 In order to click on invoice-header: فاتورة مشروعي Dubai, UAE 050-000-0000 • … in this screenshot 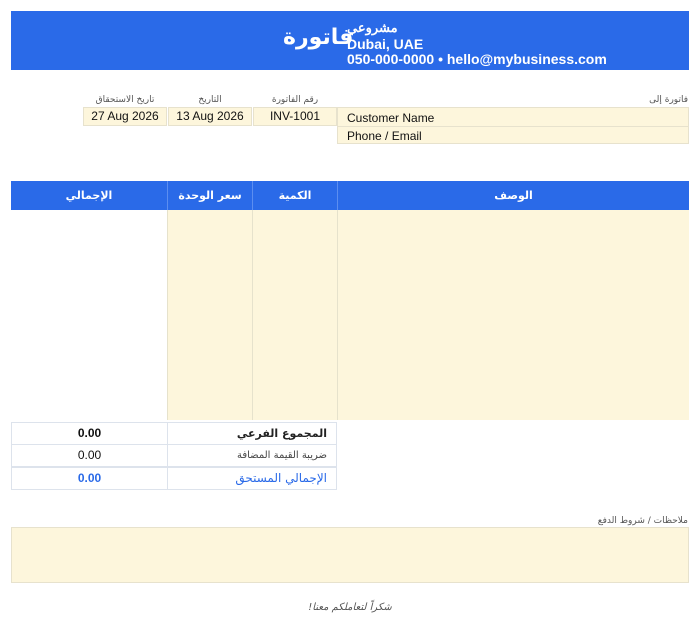, I will do `click(350, 40)`.